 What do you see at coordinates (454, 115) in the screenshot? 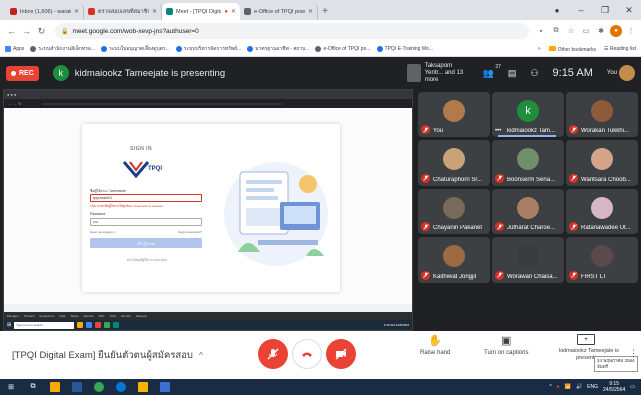
I see `participant-tile: You` at bounding box center [454, 115].